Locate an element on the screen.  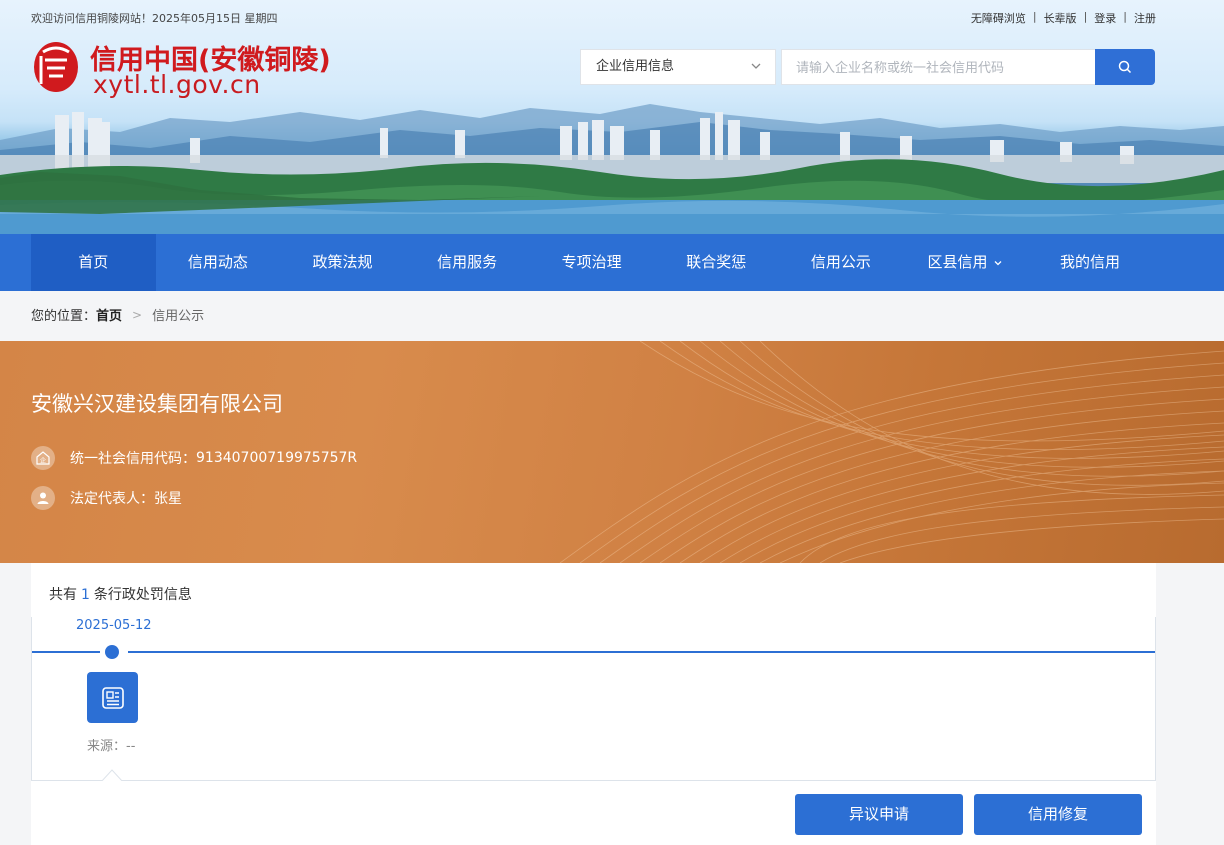
nav-item-policy: 政策法规 is located at coordinates (342, 262).